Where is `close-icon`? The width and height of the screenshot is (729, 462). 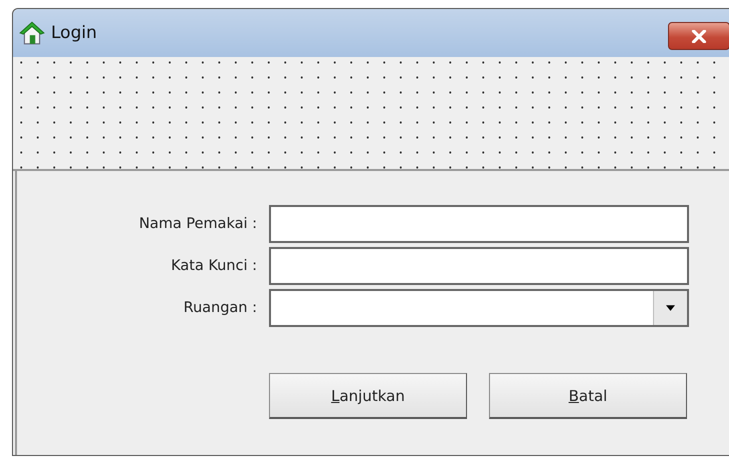 close-icon is located at coordinates (699, 36).